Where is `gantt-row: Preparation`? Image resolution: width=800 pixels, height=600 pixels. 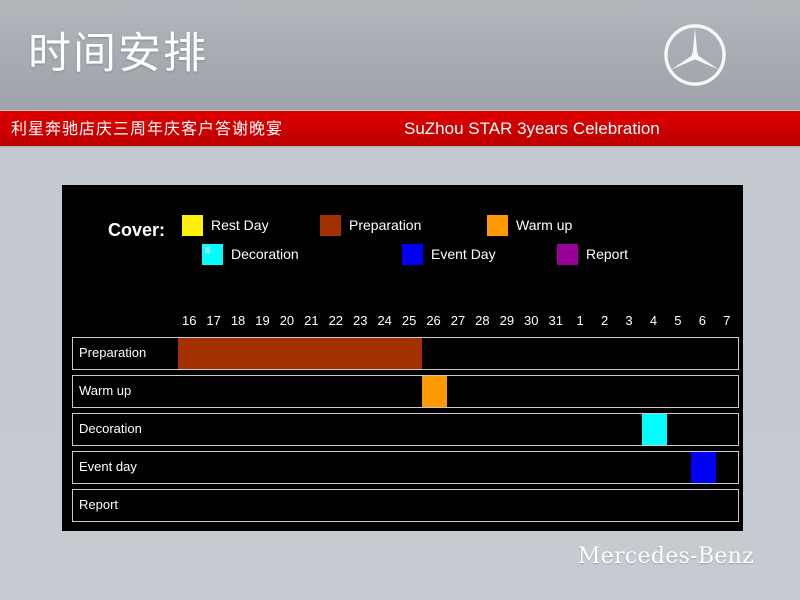 gantt-row: Preparation is located at coordinates (405, 353).